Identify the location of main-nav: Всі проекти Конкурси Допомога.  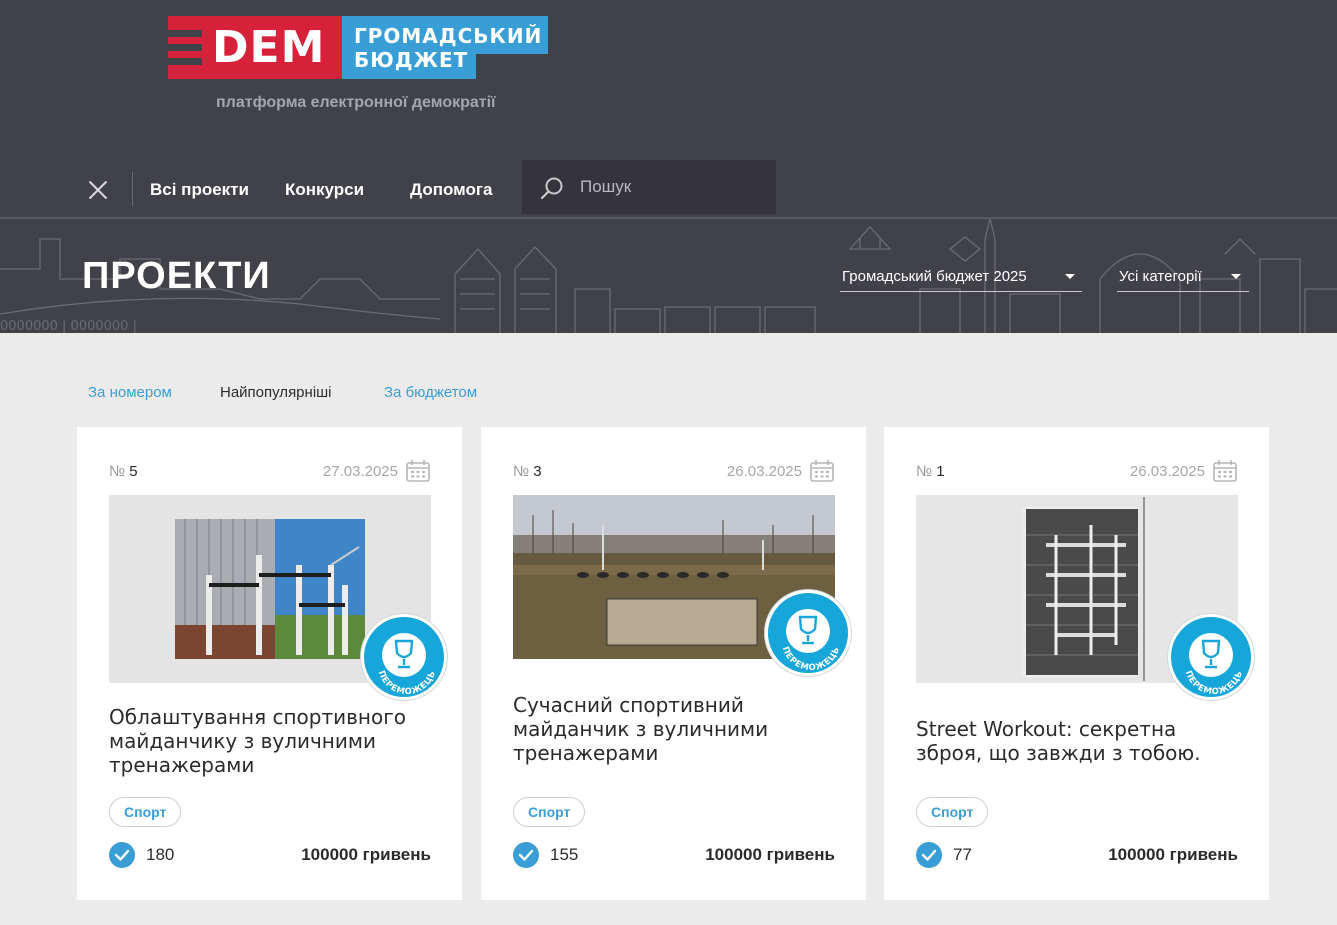
(668, 188).